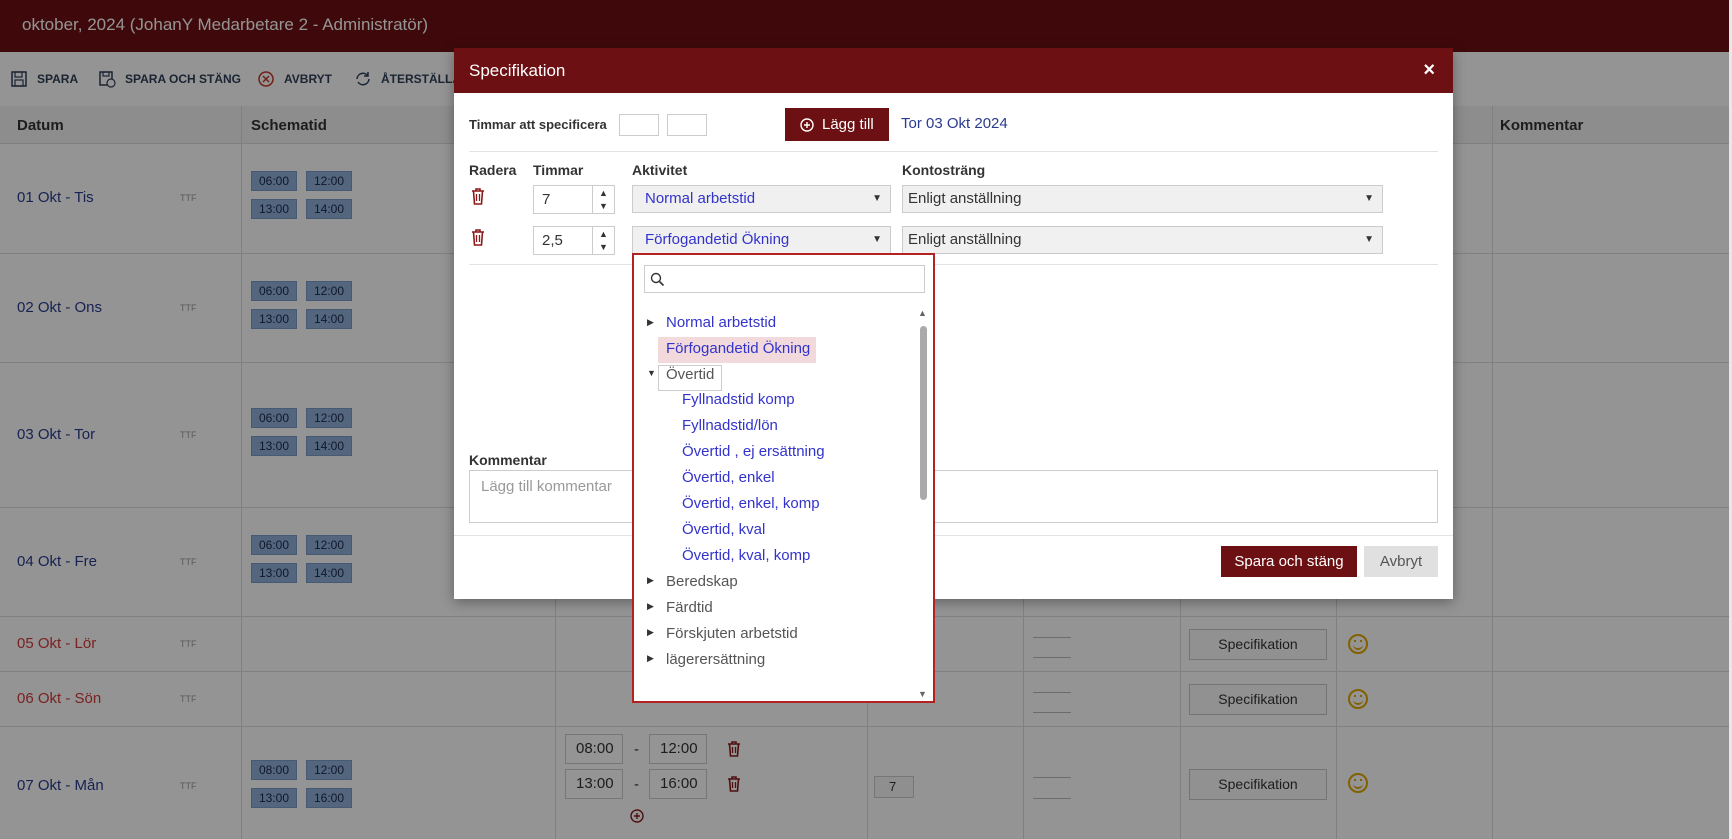 The image size is (1732, 839). Describe the element at coordinates (689, 607) in the screenshot. I see `dropdown-item: Färdtid` at that location.